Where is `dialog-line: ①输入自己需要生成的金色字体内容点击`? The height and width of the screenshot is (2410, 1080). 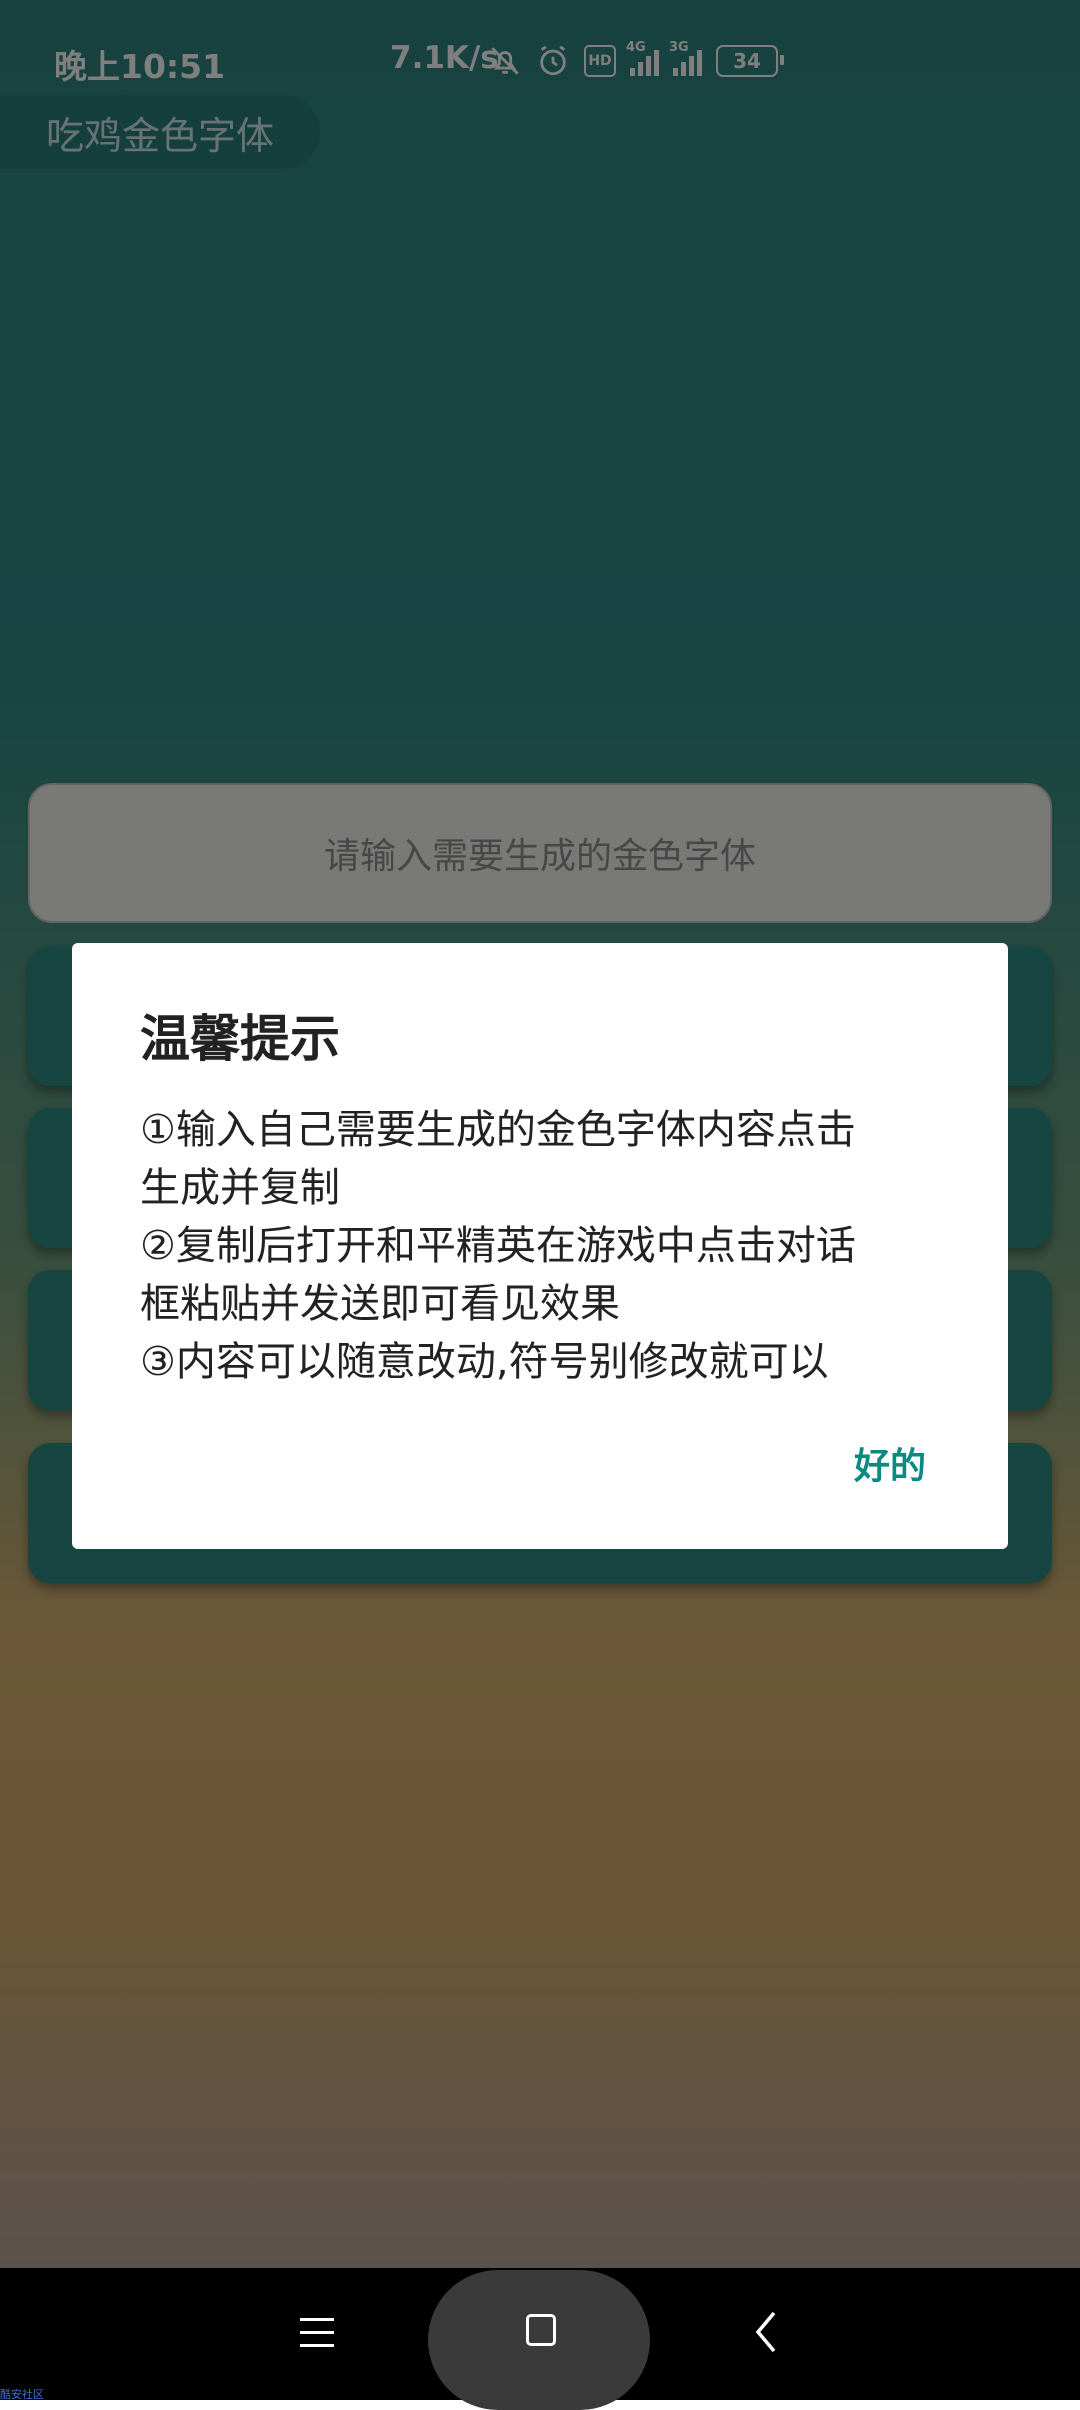 dialog-line: ①输入自己需要生成的金色字体内容点击 is located at coordinates (498, 1130).